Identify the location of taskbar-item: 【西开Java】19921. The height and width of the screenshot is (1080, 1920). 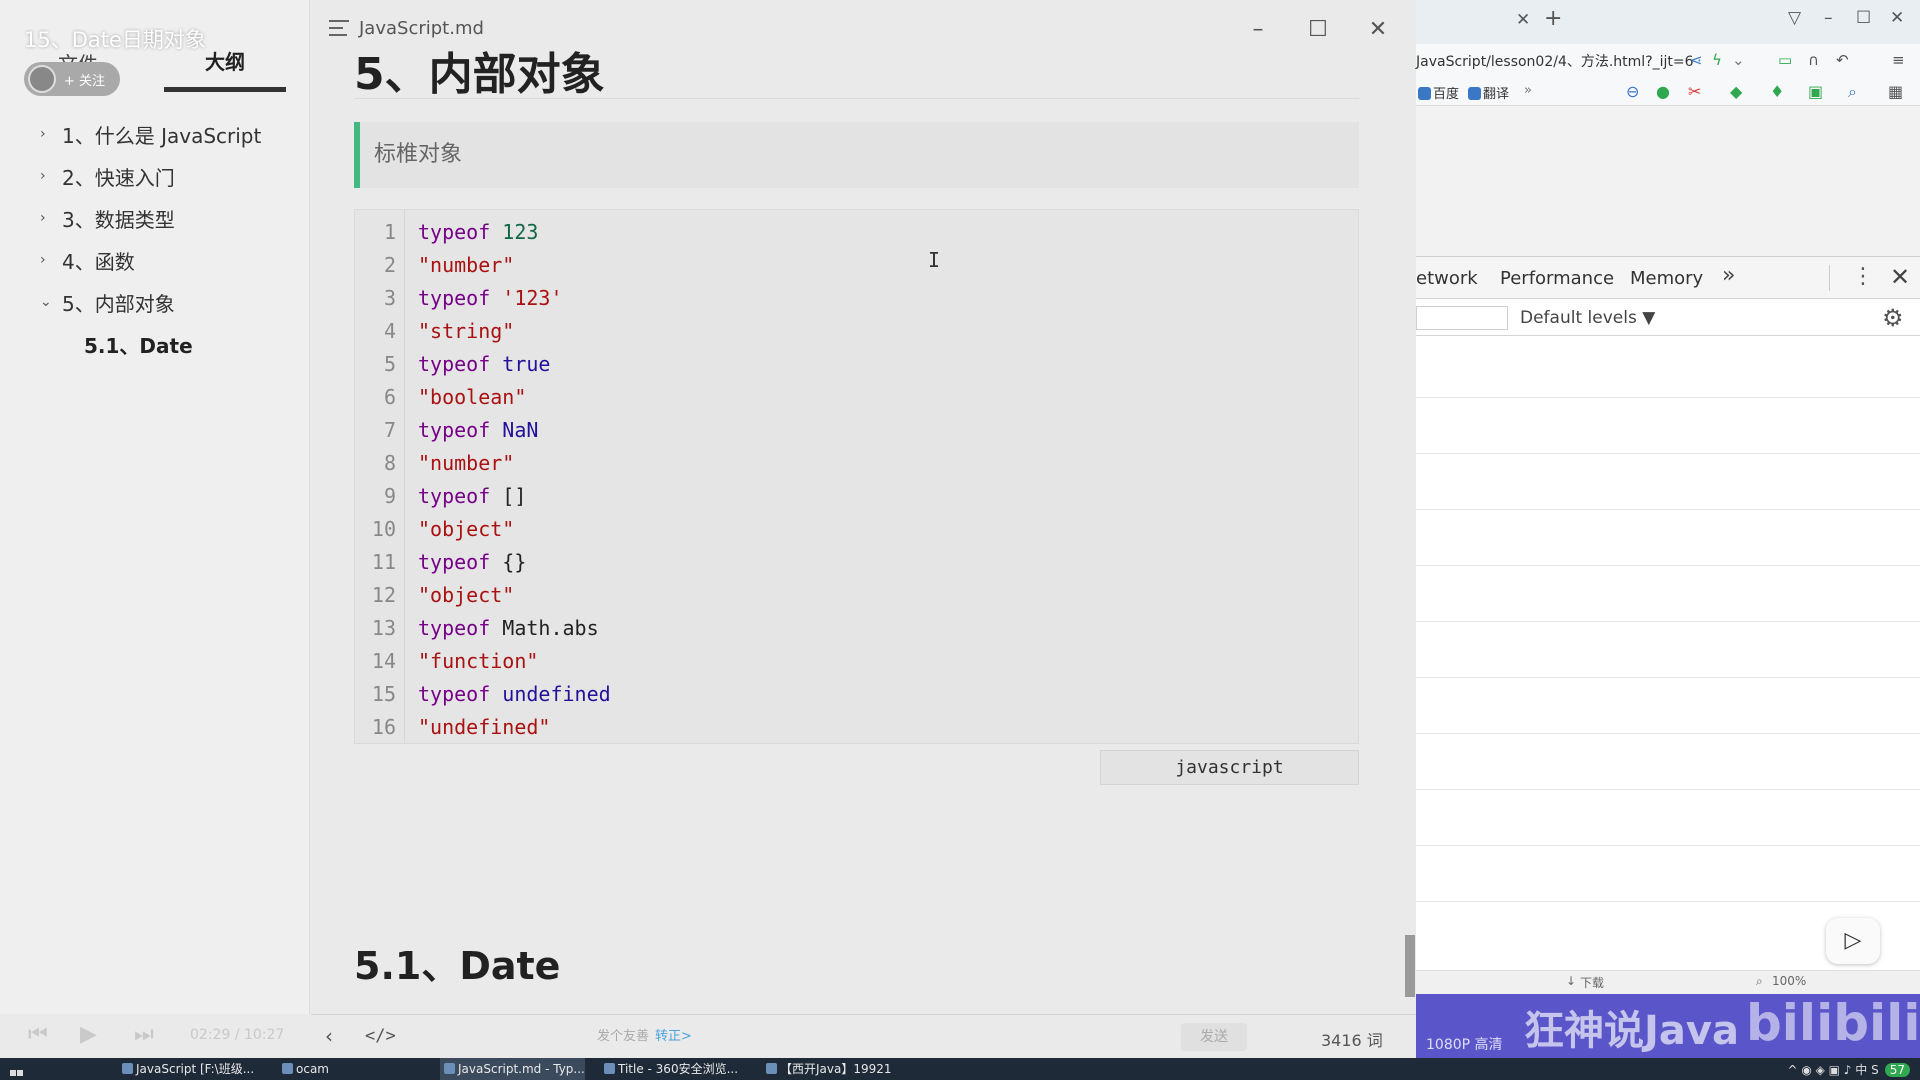
(827, 1069).